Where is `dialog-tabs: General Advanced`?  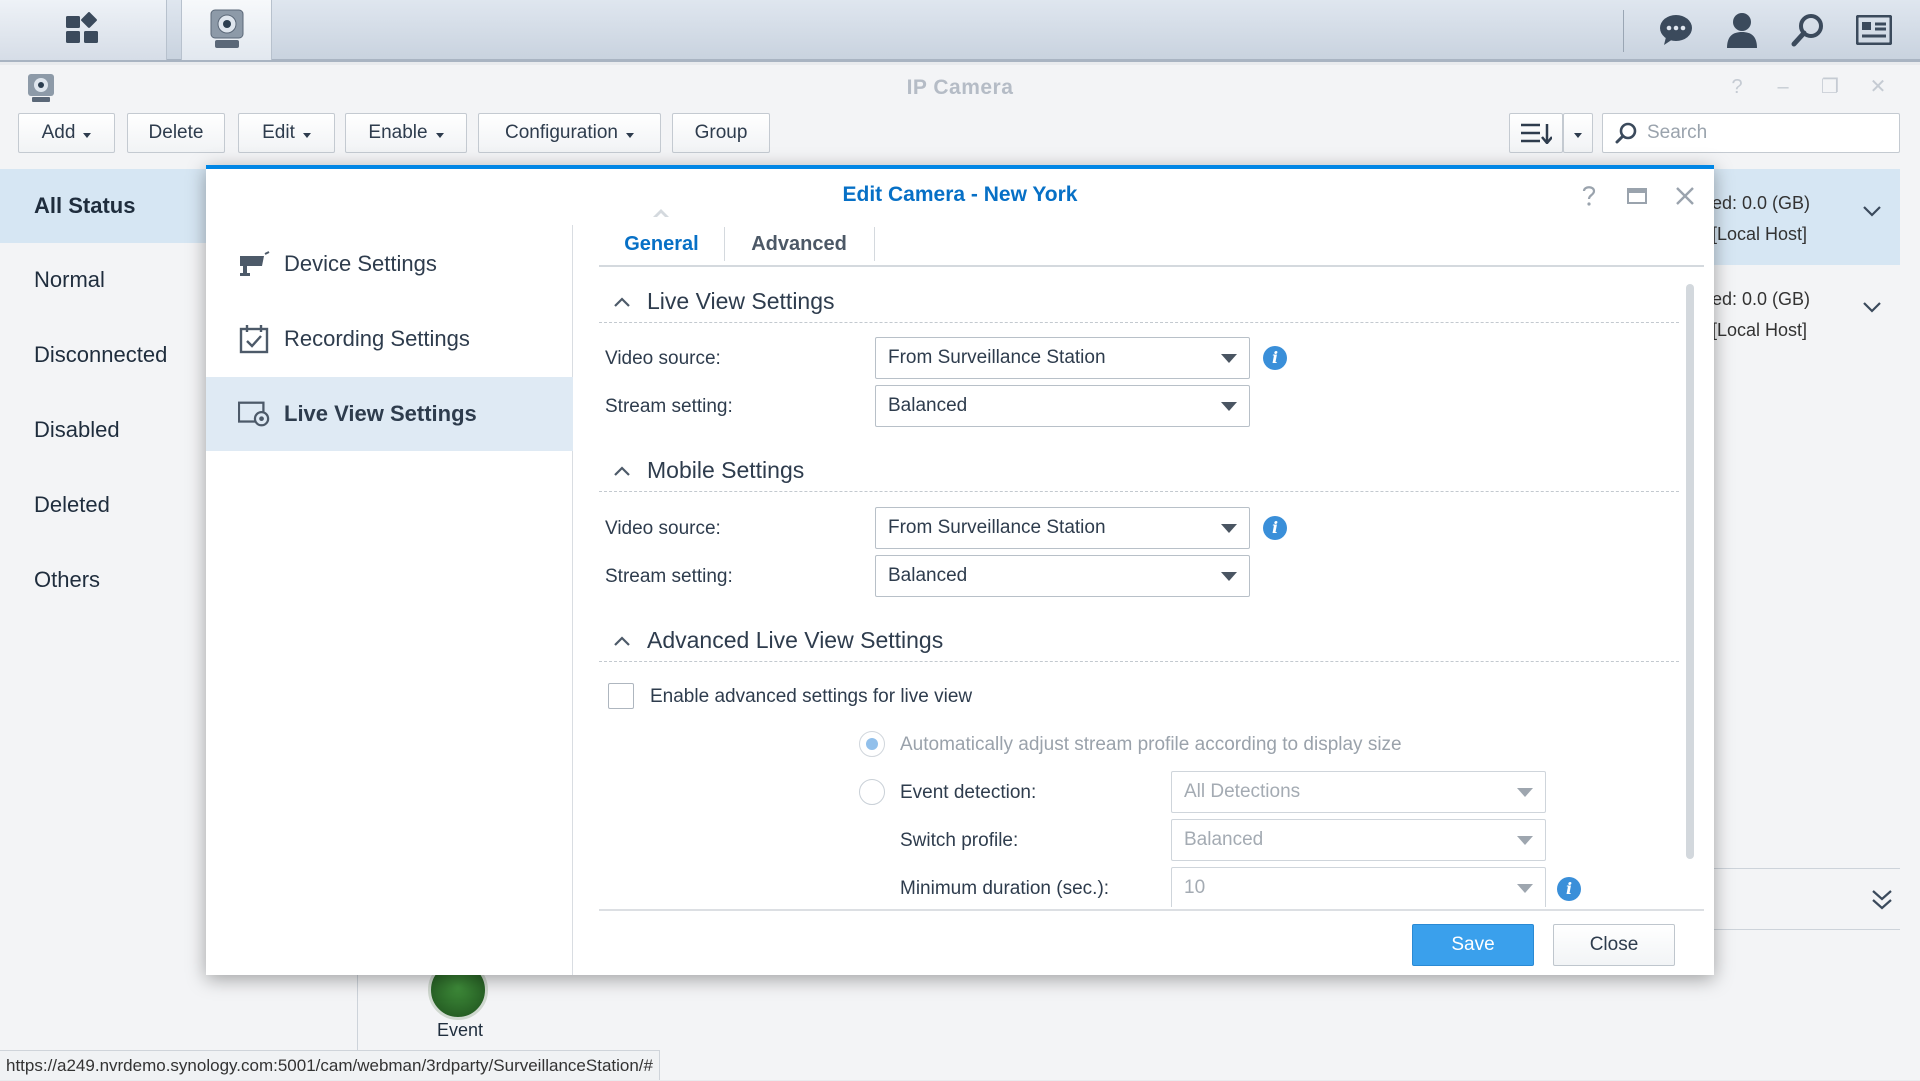
dialog-tabs: General Advanced is located at coordinates (1151, 244).